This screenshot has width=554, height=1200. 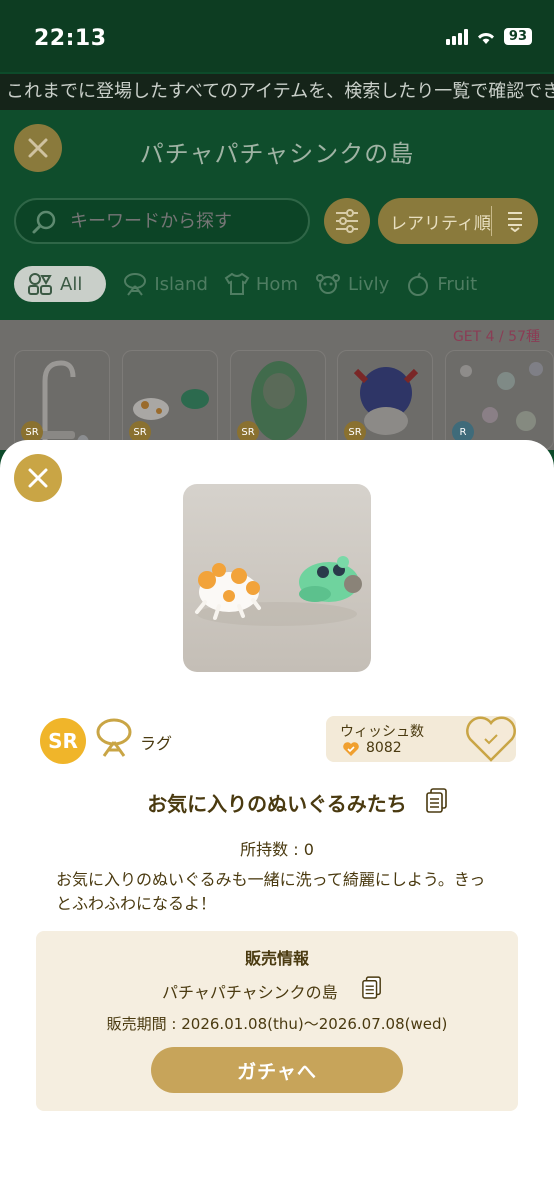 I want to click on wish-count: 8082, so click(x=384, y=748).